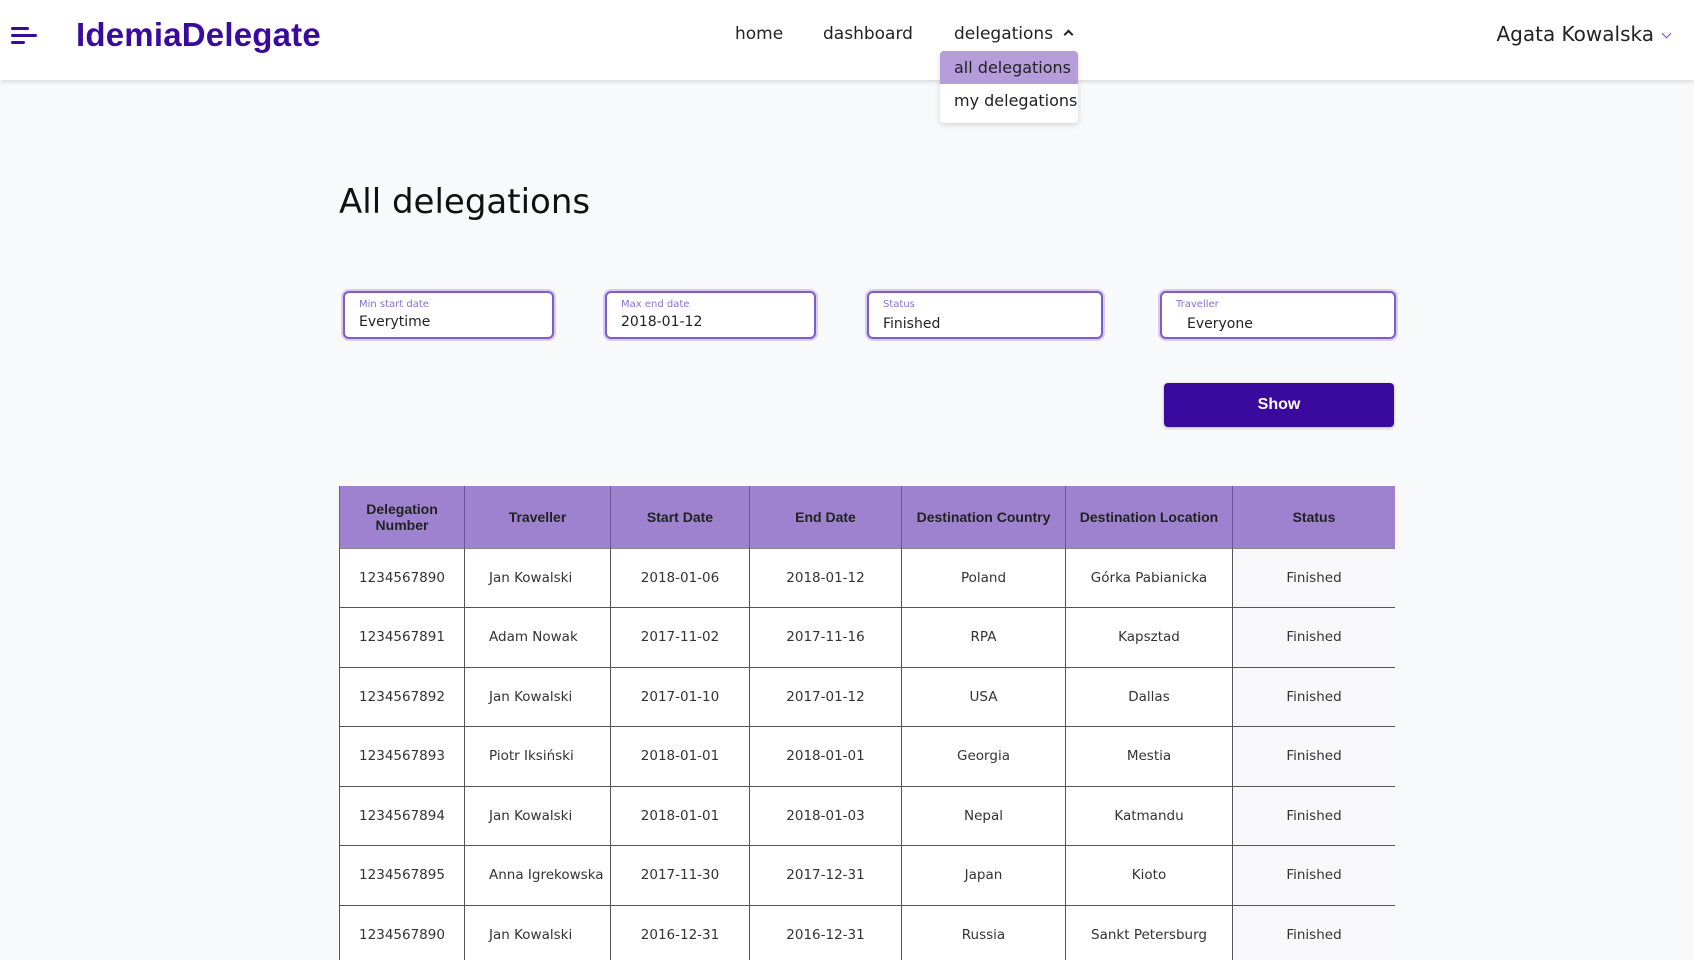 Image resolution: width=1694 pixels, height=960 pixels. Describe the element at coordinates (680, 875) in the screenshot. I see `cell-start-date: 2017-11-30` at that location.